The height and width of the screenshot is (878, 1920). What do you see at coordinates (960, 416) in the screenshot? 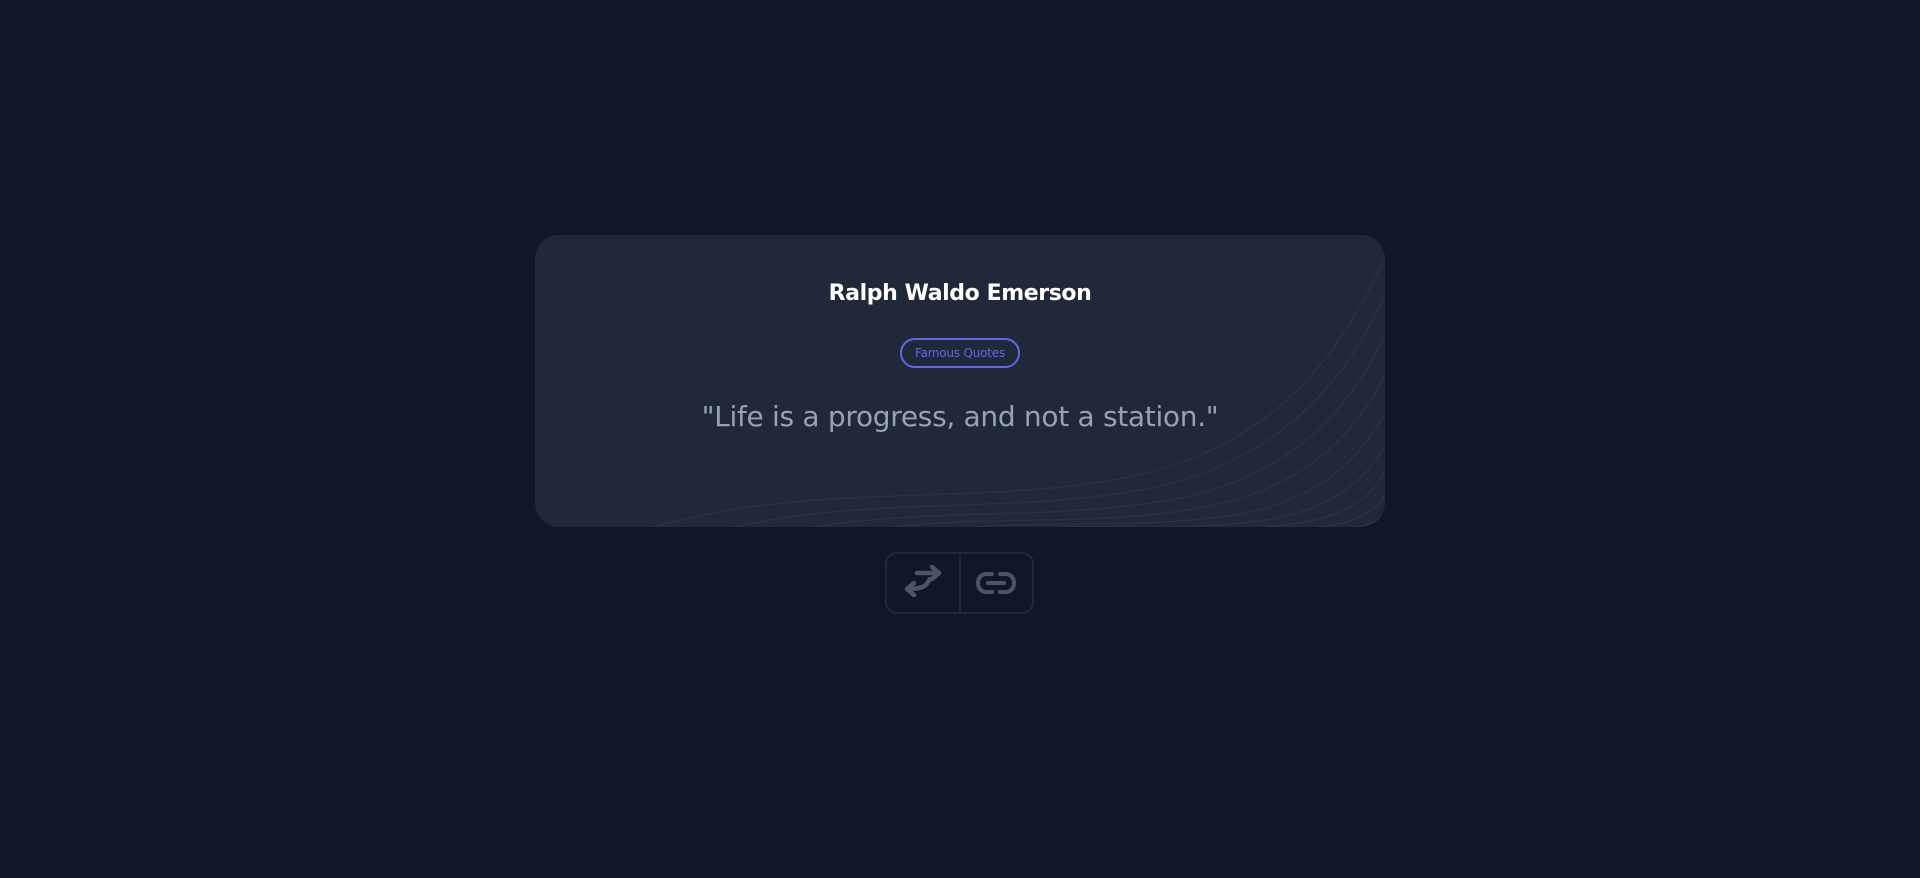
I see `quote-text: "Life is a progress, and not a station."` at bounding box center [960, 416].